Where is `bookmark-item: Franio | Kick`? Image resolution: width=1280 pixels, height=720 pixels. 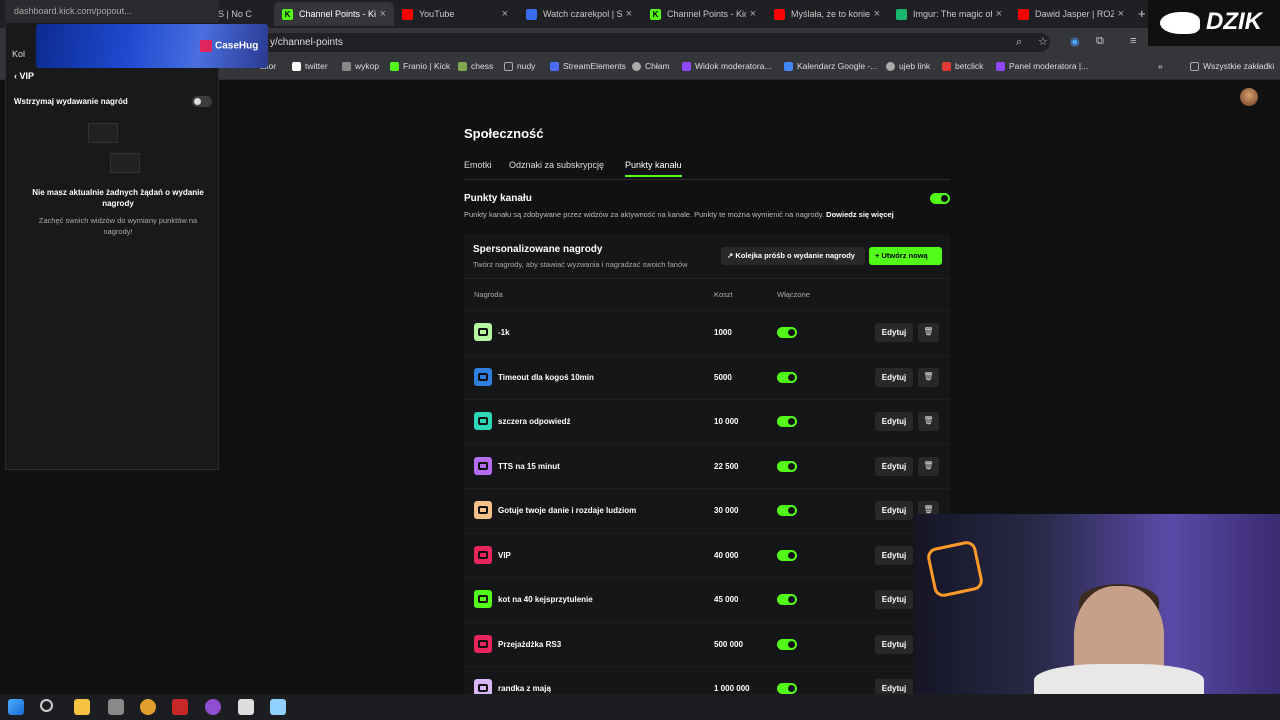
bookmark-item: Franio | Kick is located at coordinates (420, 66).